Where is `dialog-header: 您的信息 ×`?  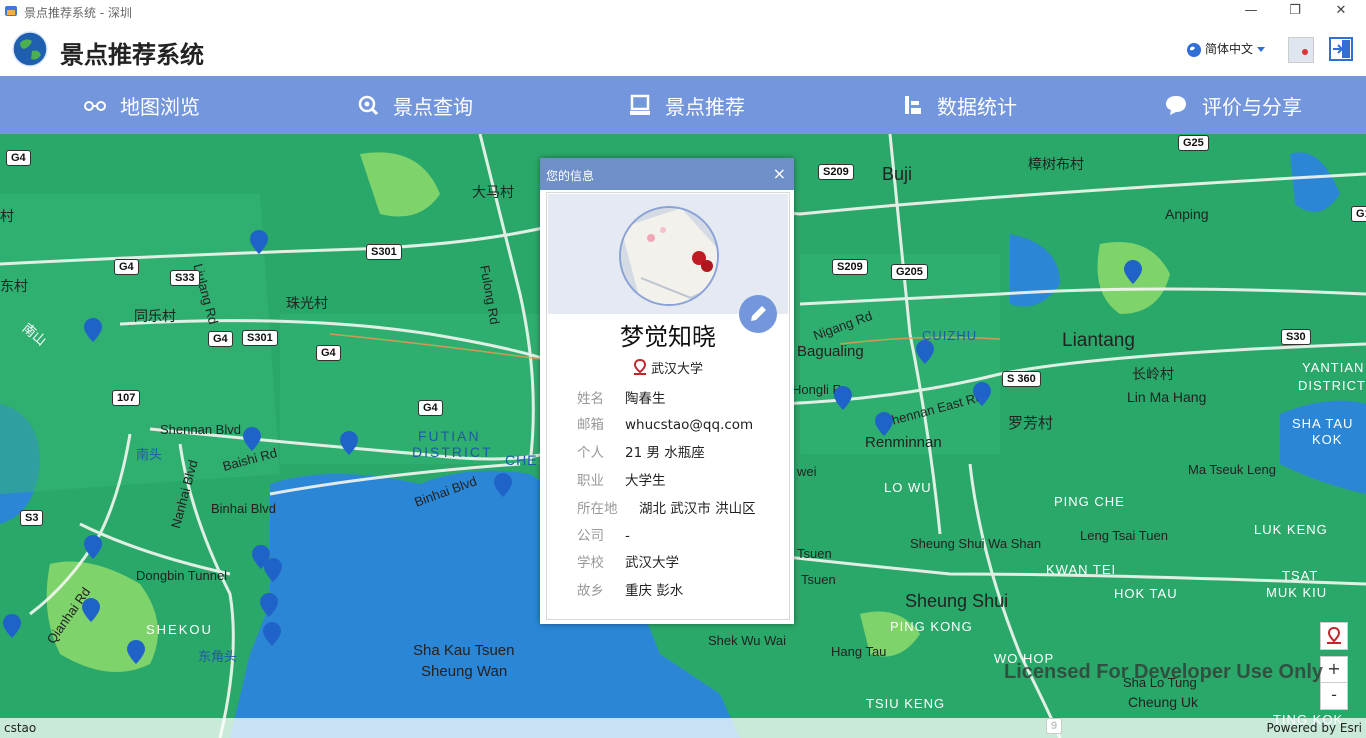
dialog-header: 您的信息 × is located at coordinates (667, 174).